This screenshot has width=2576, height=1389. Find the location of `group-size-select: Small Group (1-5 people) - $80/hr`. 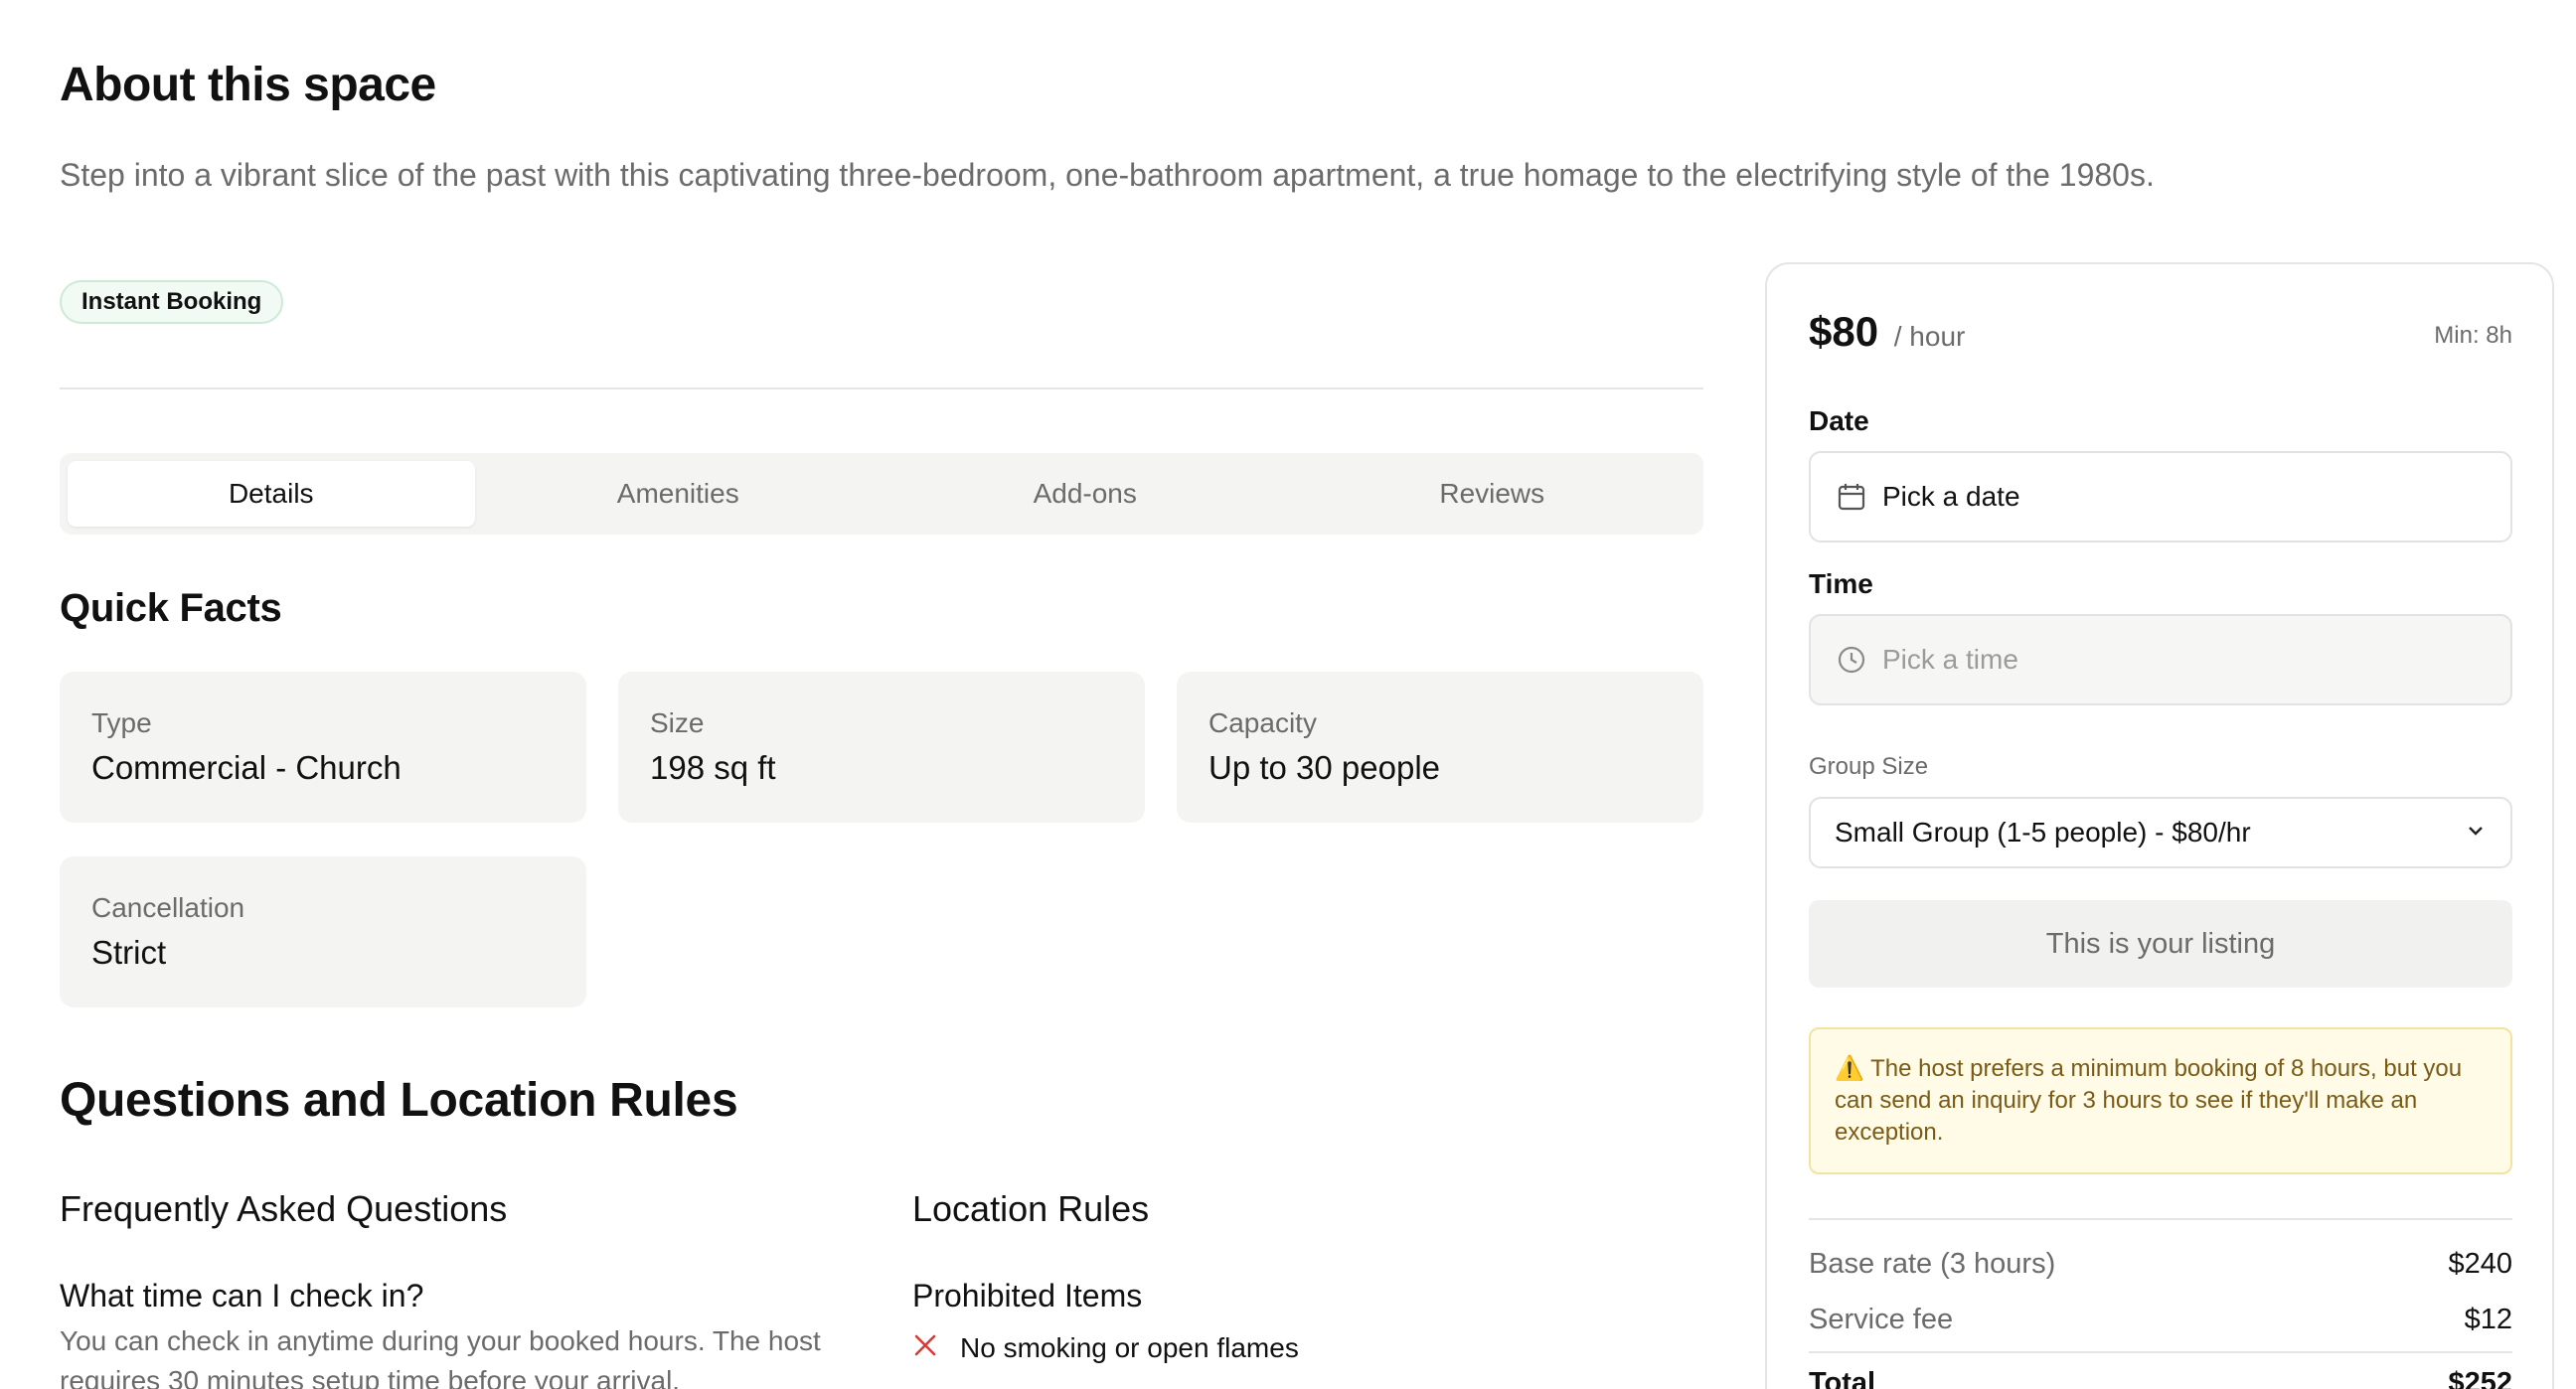

group-size-select: Small Group (1-5 people) - $80/hr is located at coordinates (2160, 832).